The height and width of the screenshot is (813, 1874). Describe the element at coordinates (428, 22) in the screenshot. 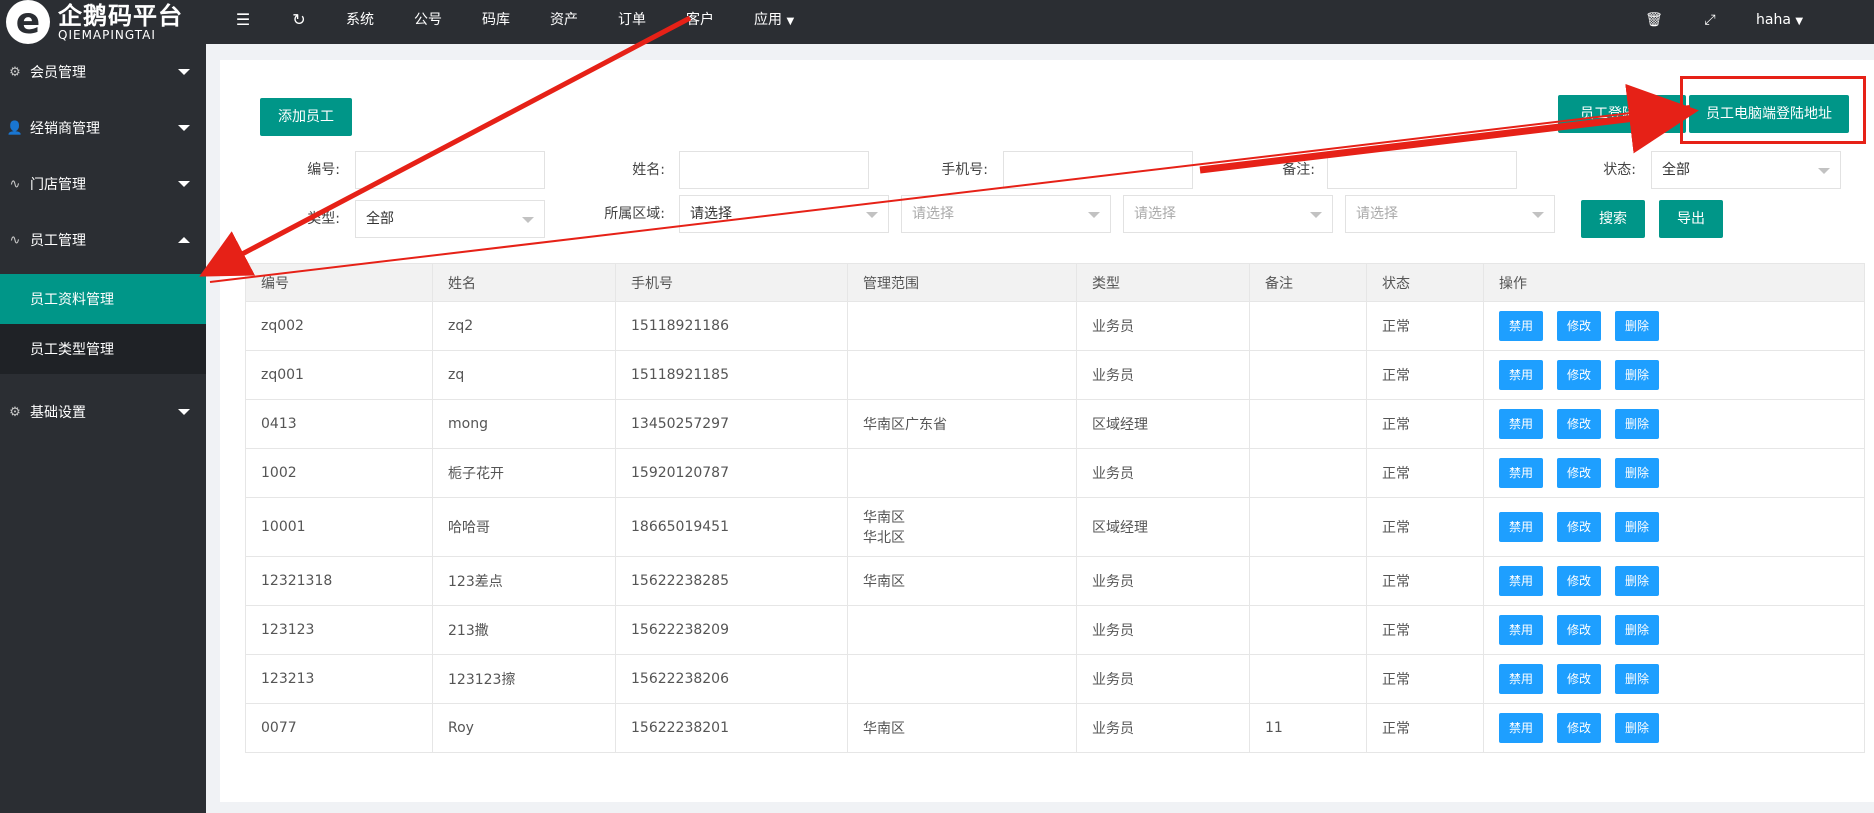

I see `nav-official-account: 公号` at that location.